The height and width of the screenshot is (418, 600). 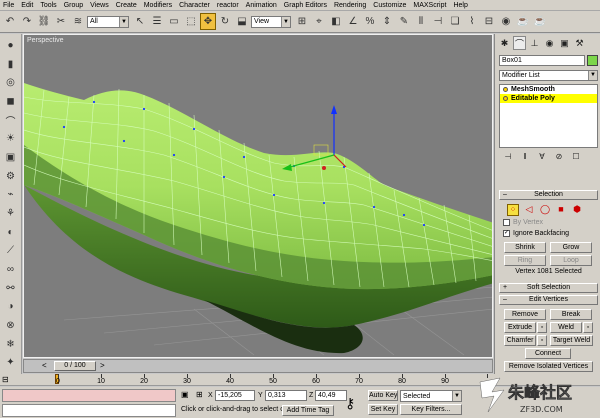 I want to click on menu-graph-editors: Graph Editors, so click(x=305, y=5).